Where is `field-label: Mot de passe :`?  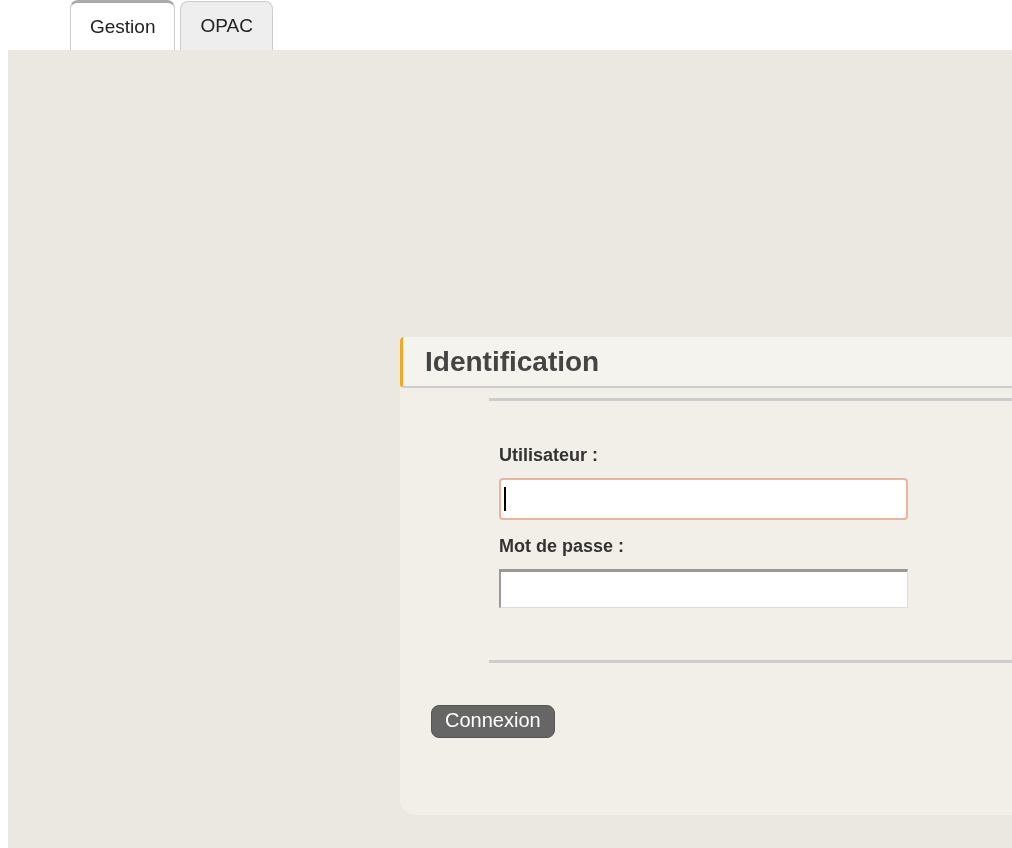
field-label: Mot de passe : is located at coordinates (562, 546).